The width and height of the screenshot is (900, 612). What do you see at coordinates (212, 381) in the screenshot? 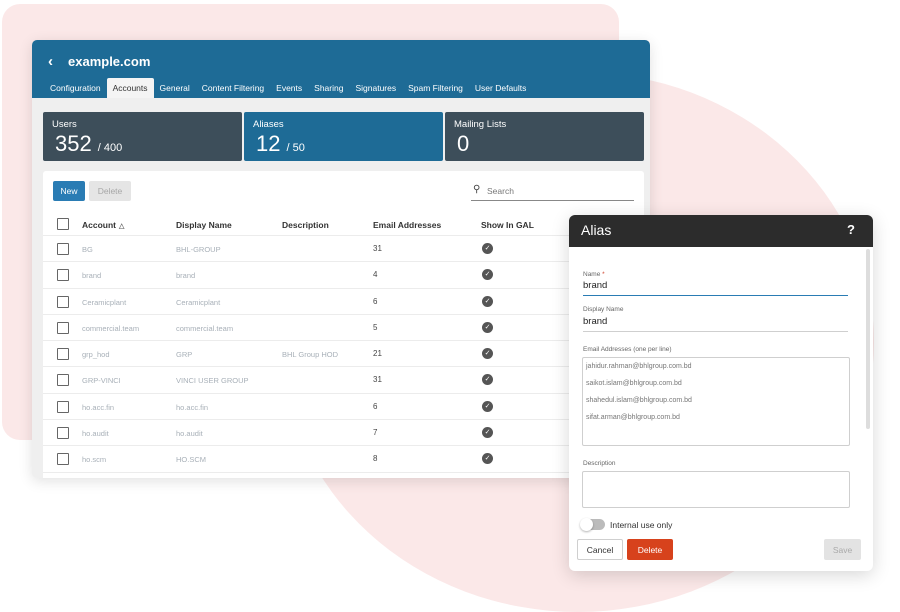
I see `row-display-name: VINCI USER GROUP` at bounding box center [212, 381].